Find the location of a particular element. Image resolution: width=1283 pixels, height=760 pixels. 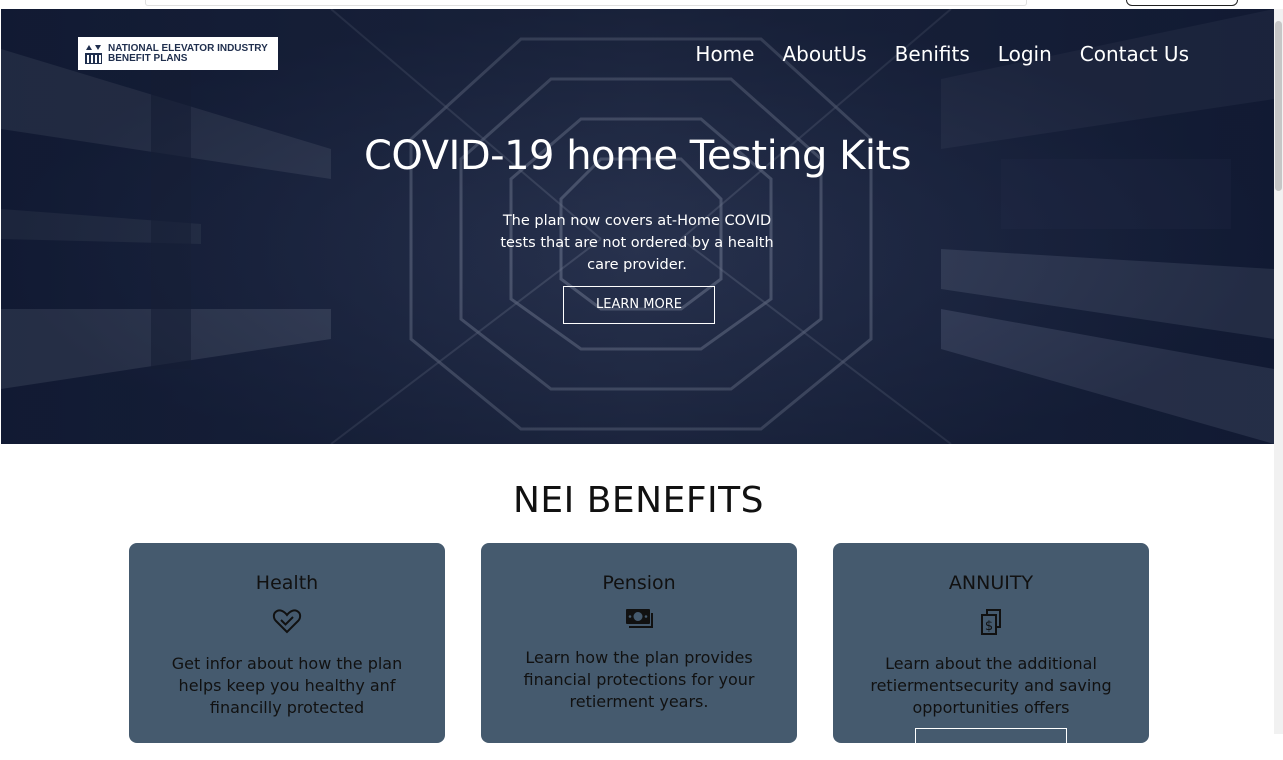

logo-text: NATIONAL ELEVATOR INDUSTRY BENEFIT PLANS is located at coordinates (188, 53).